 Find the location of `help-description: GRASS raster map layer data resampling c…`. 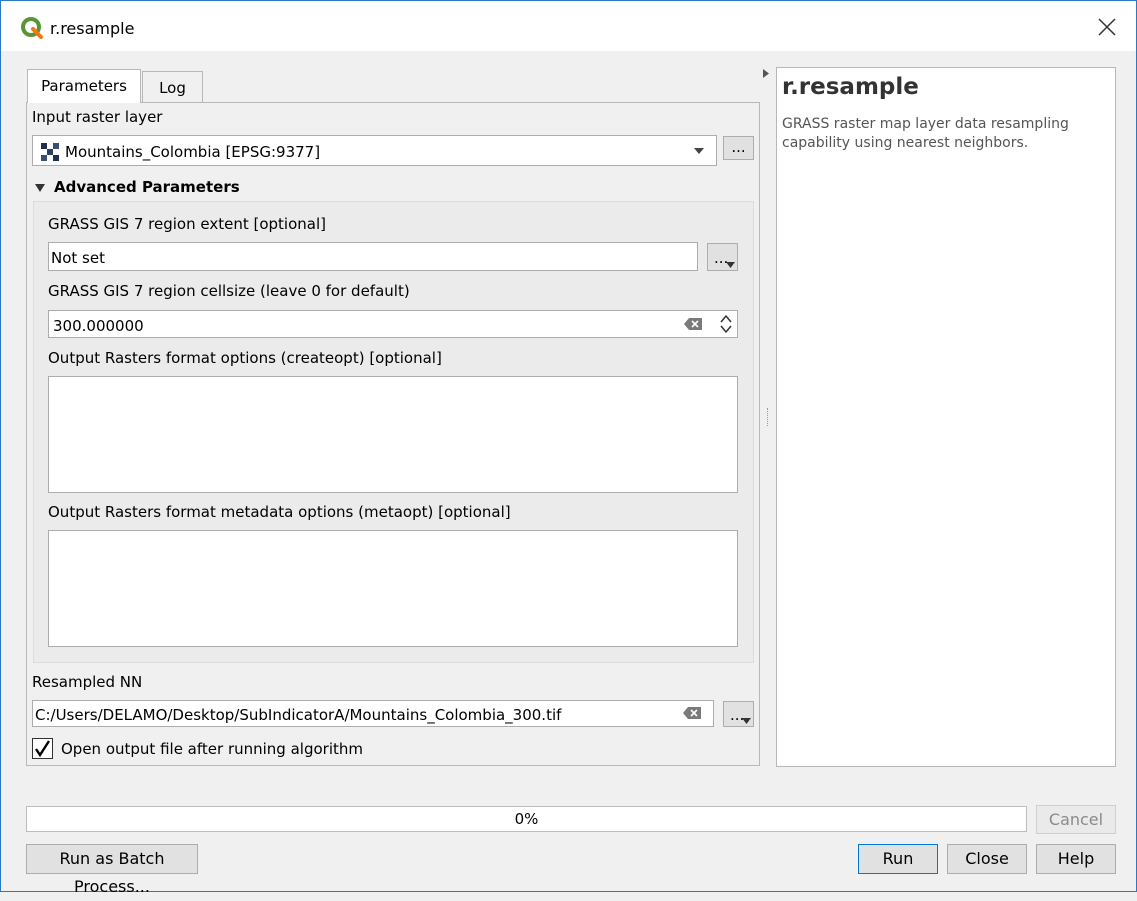

help-description: GRASS raster map layer data resampling c… is located at coordinates (925, 133).